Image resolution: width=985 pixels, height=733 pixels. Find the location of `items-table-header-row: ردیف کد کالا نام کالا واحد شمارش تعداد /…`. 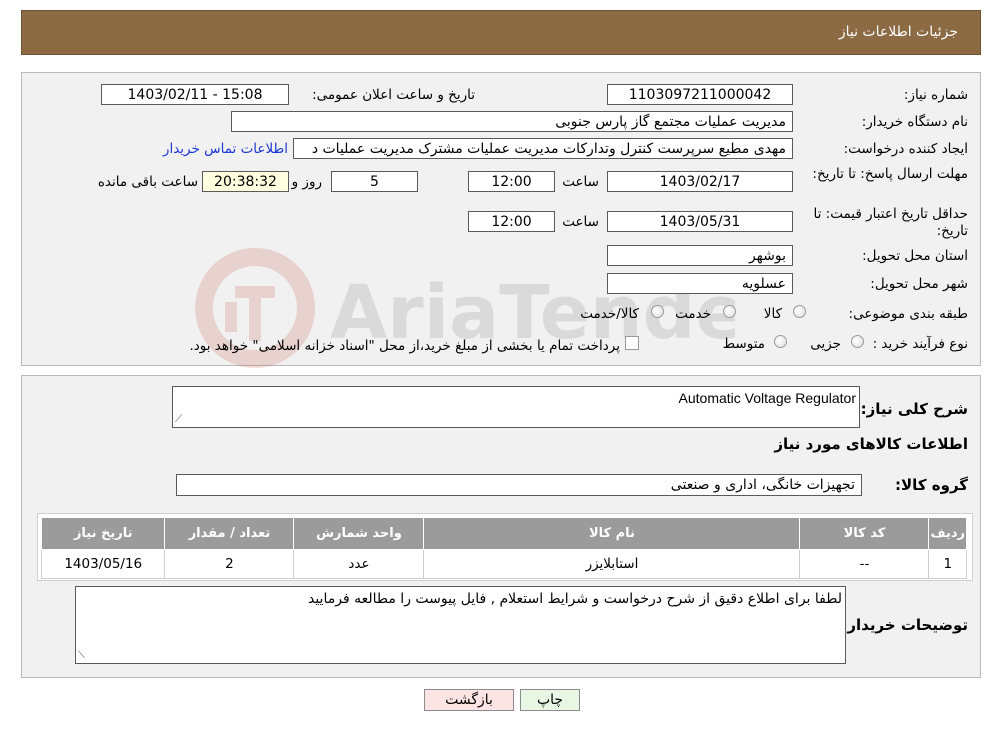

items-table-header-row: ردیف کد کالا نام کالا واحد شمارش تعداد /… is located at coordinates (503, 533).